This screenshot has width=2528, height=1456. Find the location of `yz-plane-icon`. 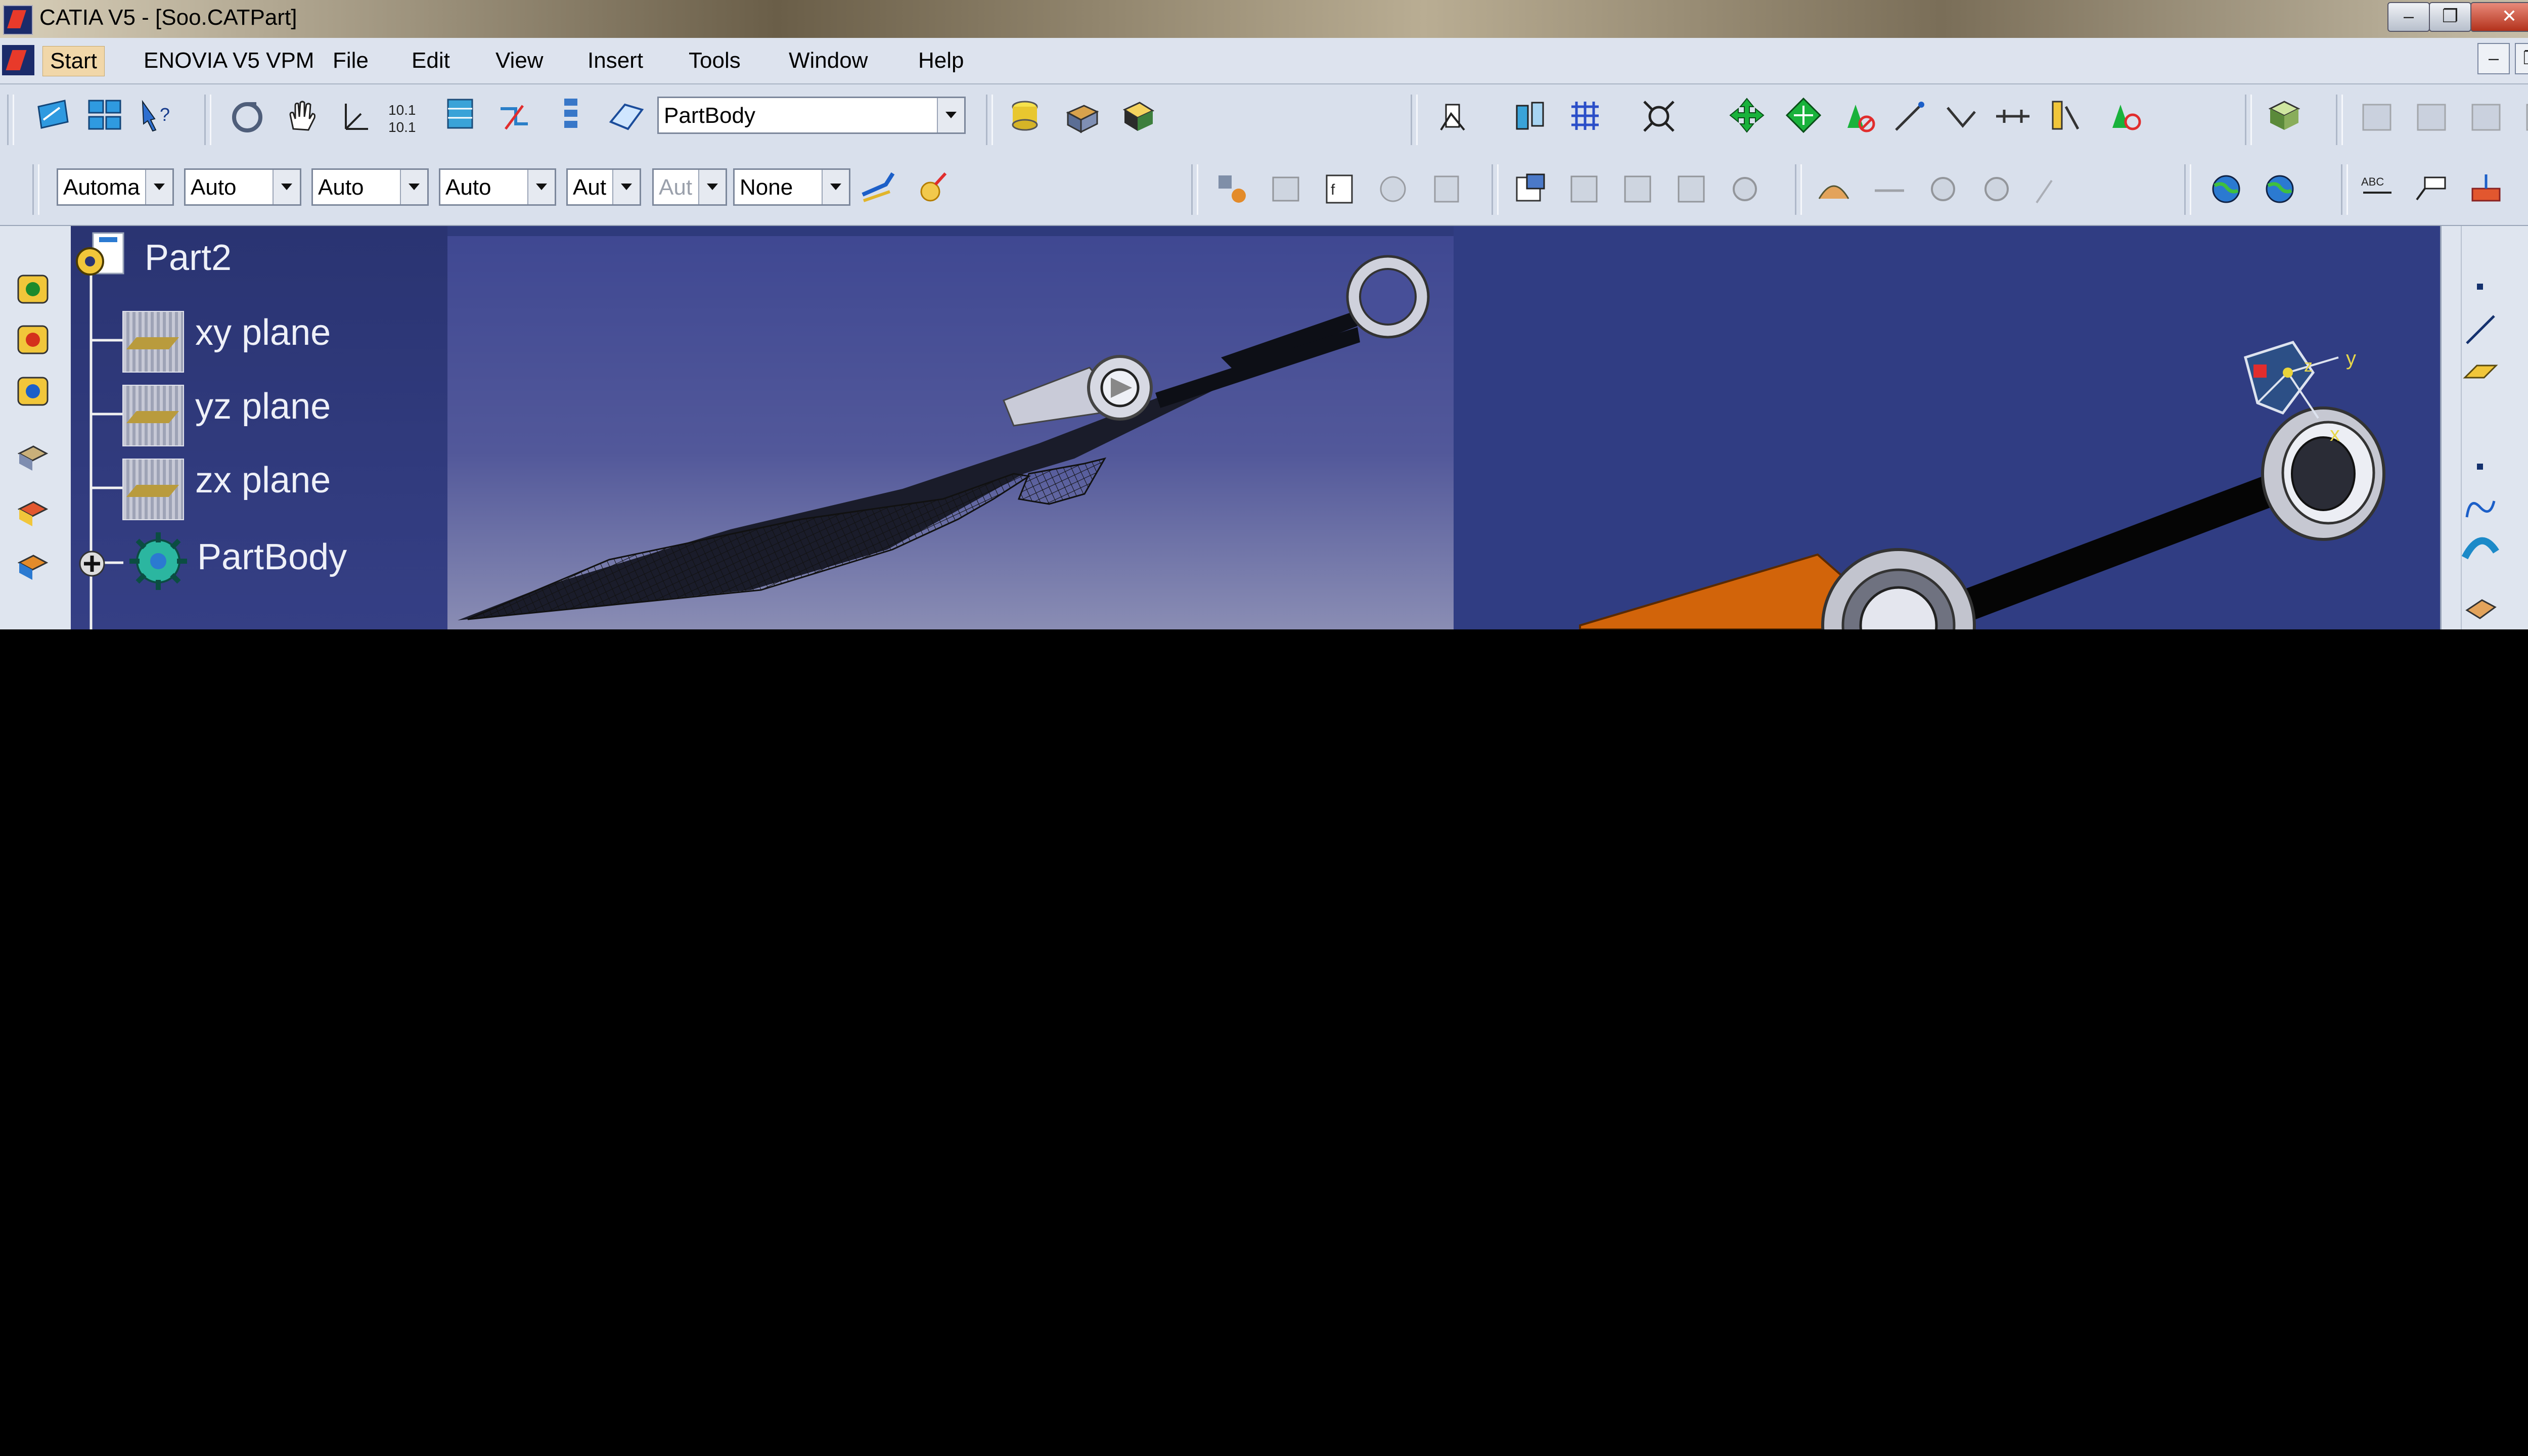

yz-plane-icon is located at coordinates (153, 415).